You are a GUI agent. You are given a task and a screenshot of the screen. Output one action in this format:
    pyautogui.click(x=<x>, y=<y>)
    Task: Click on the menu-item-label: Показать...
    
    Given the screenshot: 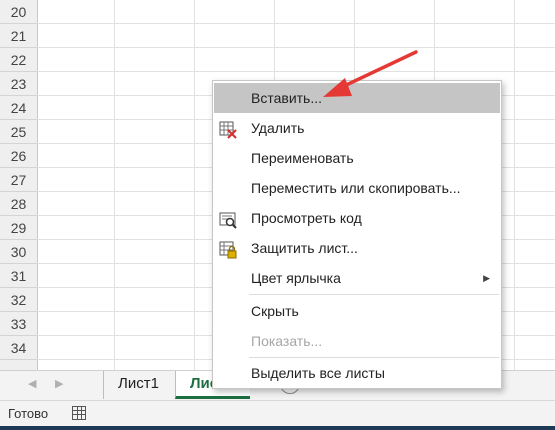 What is the action you would take?
    pyautogui.click(x=287, y=341)
    